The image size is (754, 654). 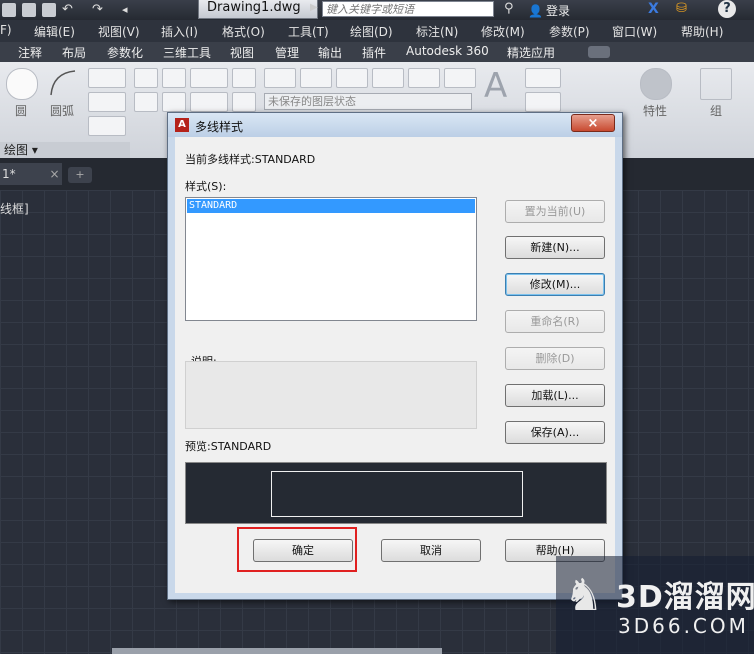 I want to click on watermark-url: 3D66.COM, so click(x=683, y=626).